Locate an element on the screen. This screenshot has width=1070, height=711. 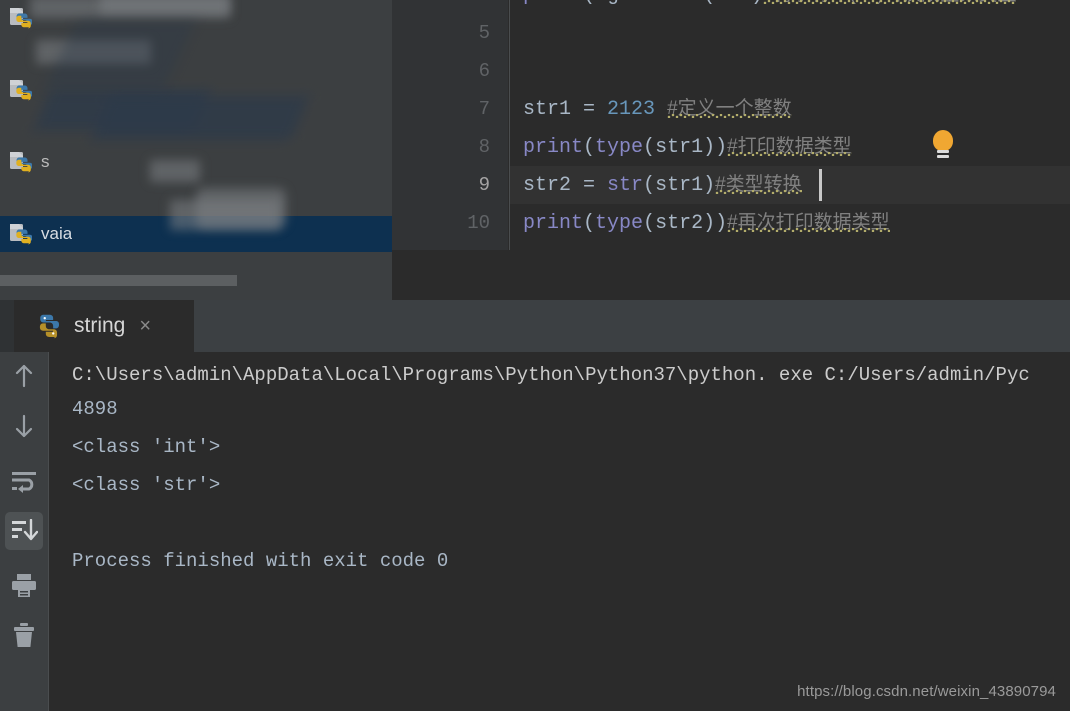
token: str is located at coordinates (625, 185).